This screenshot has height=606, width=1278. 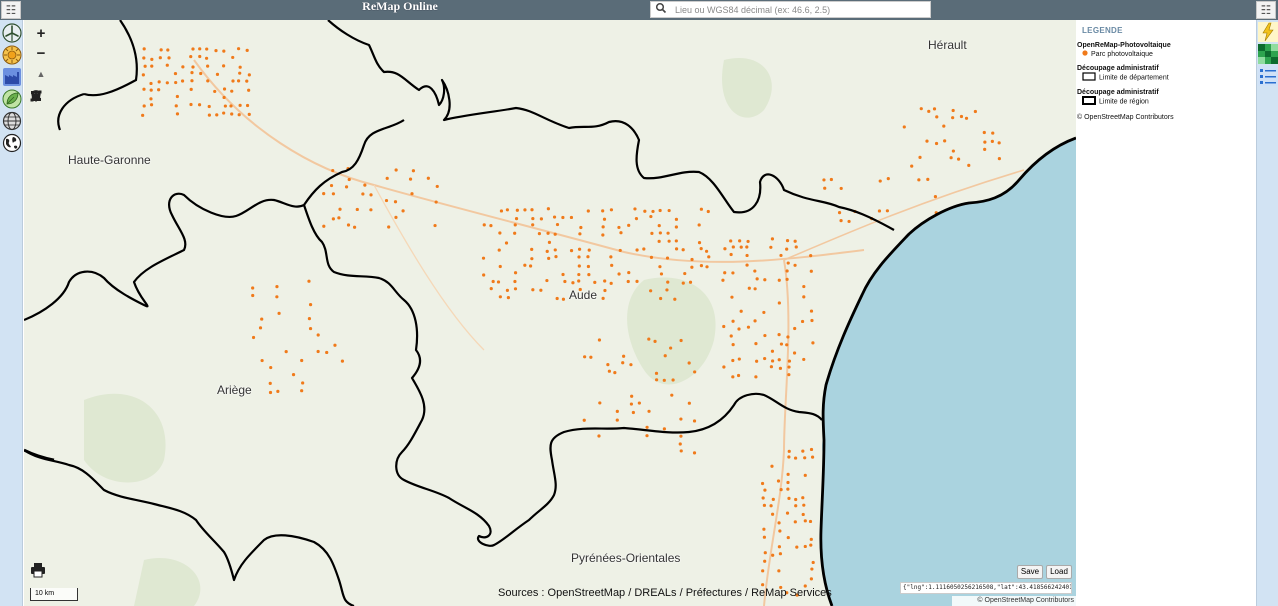 I want to click on marker-tool-icon, so click(x=41, y=118).